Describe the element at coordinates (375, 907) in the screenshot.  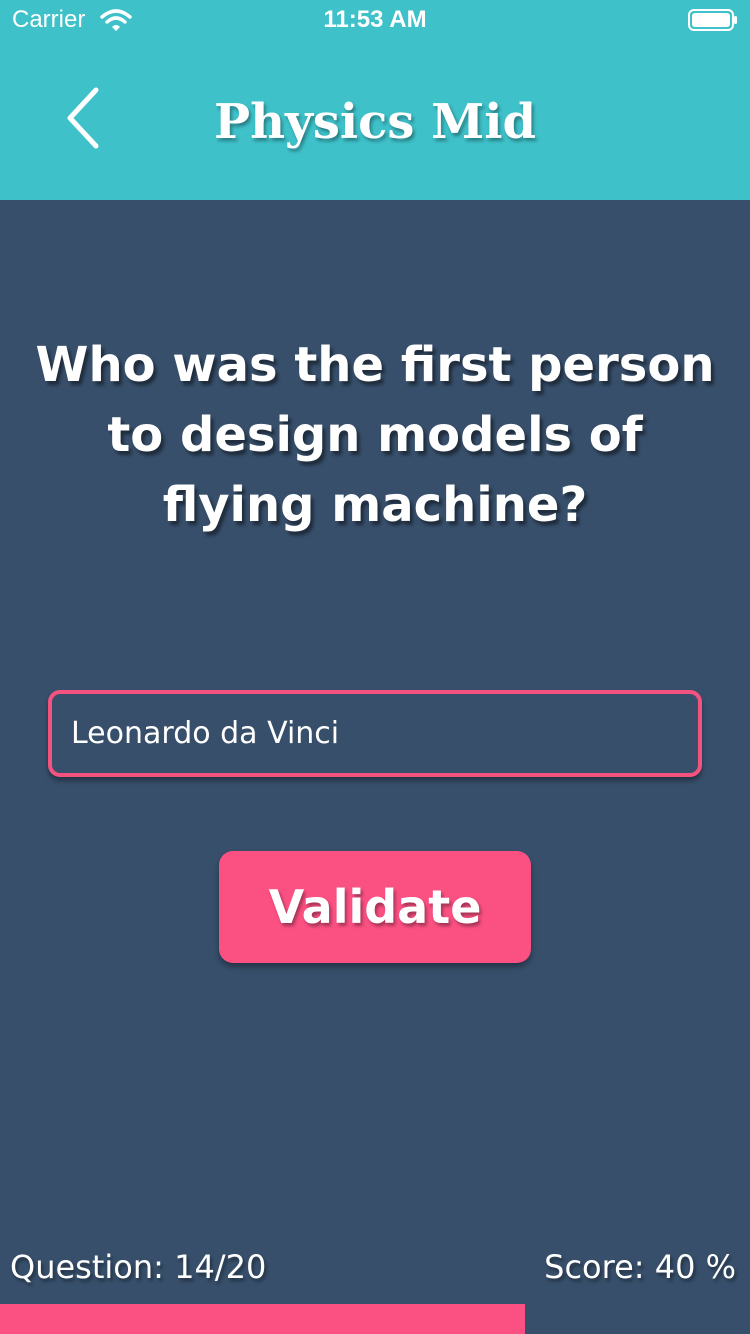
I see `validate-button: Validate` at that location.